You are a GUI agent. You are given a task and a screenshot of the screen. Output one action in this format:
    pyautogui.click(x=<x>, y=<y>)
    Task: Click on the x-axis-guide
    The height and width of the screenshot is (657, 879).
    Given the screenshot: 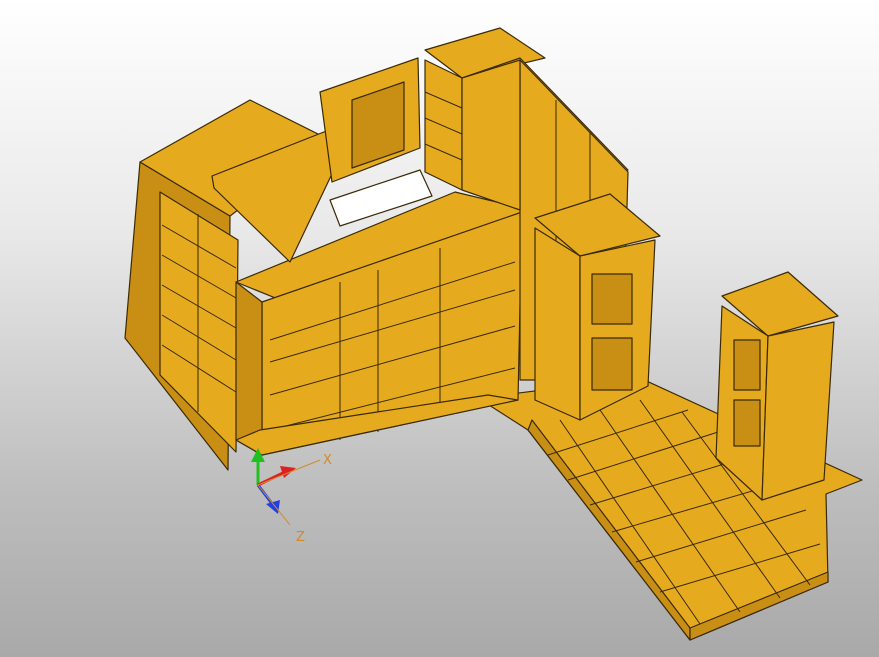 What is the action you would take?
    pyautogui.click(x=289, y=472)
    